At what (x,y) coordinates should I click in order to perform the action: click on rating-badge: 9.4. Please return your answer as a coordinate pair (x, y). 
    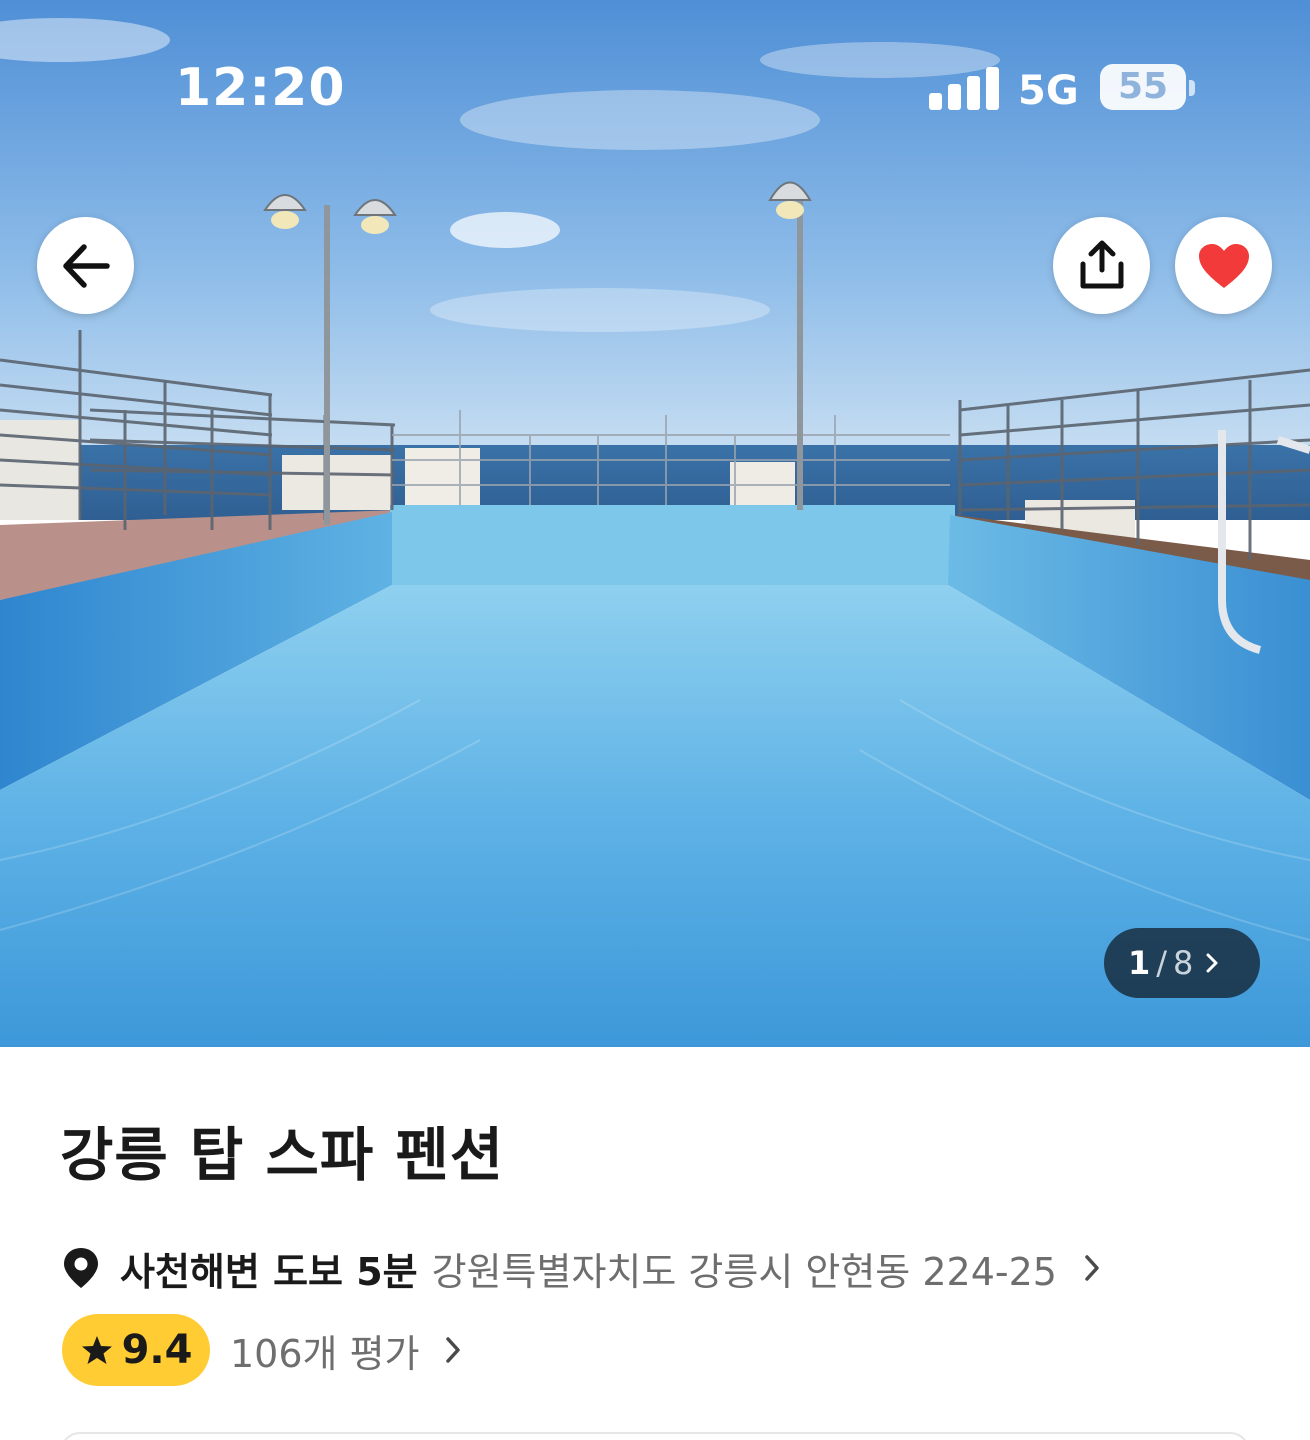
    Looking at the image, I should click on (136, 1350).